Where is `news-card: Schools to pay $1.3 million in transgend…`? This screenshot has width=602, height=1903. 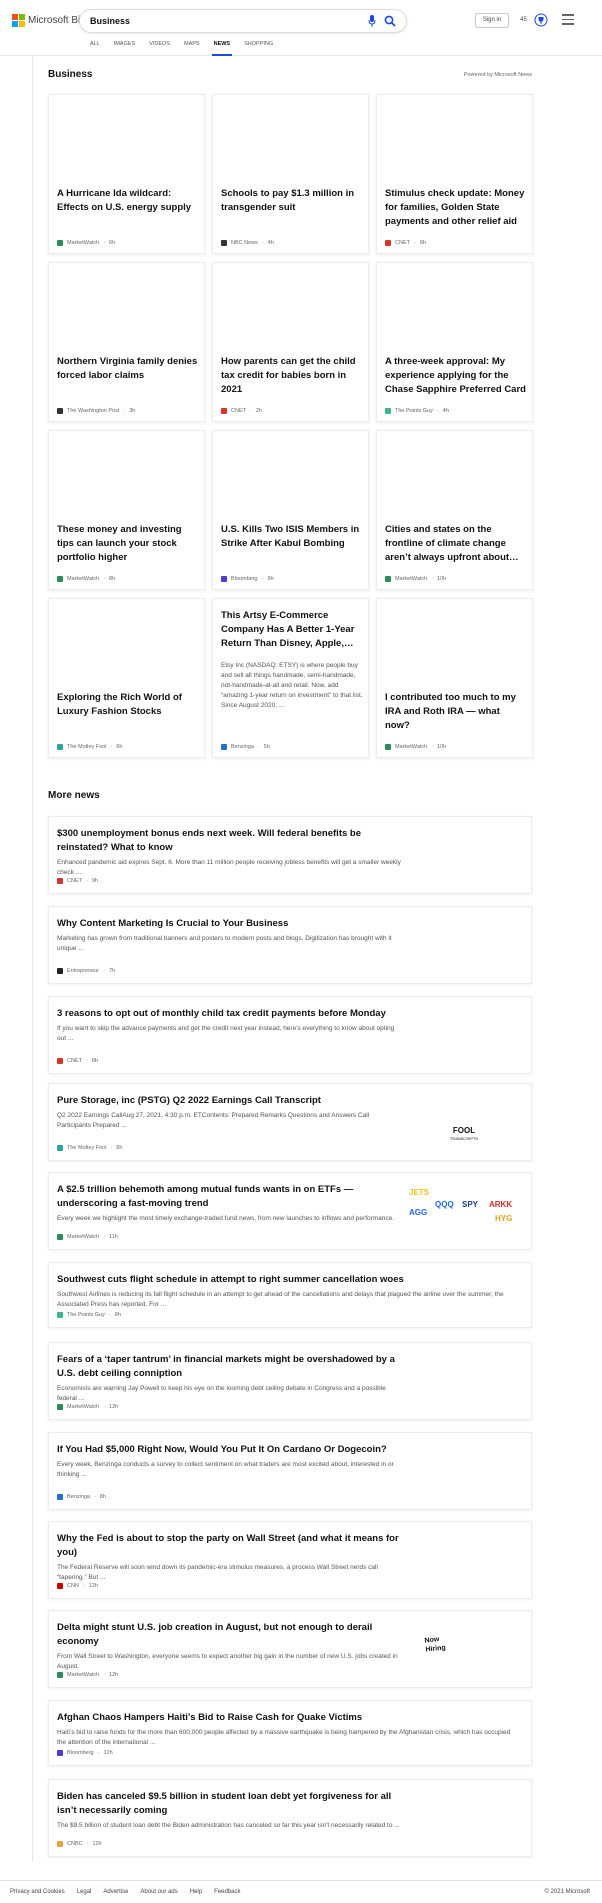 news-card: Schools to pay $1.3 million in transgend… is located at coordinates (290, 174).